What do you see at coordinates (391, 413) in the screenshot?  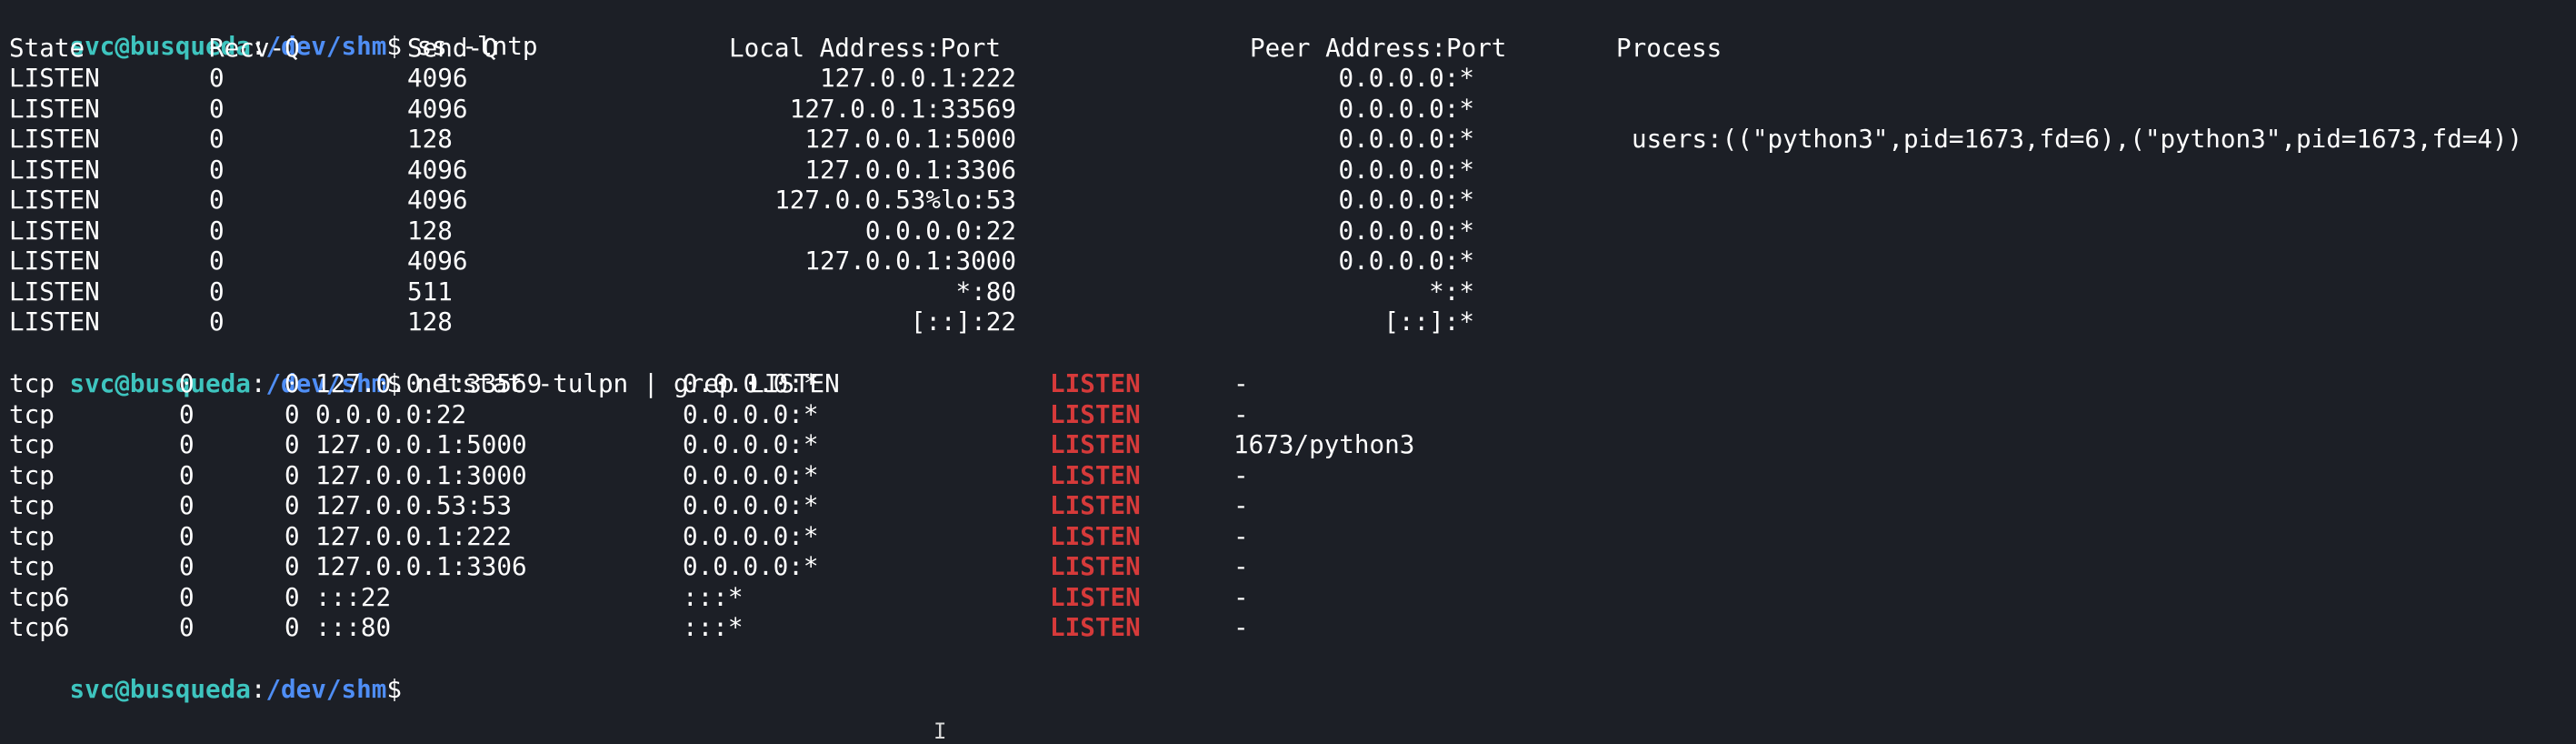 I see `netstat-cell-local: 0.0.0.0:22` at bounding box center [391, 413].